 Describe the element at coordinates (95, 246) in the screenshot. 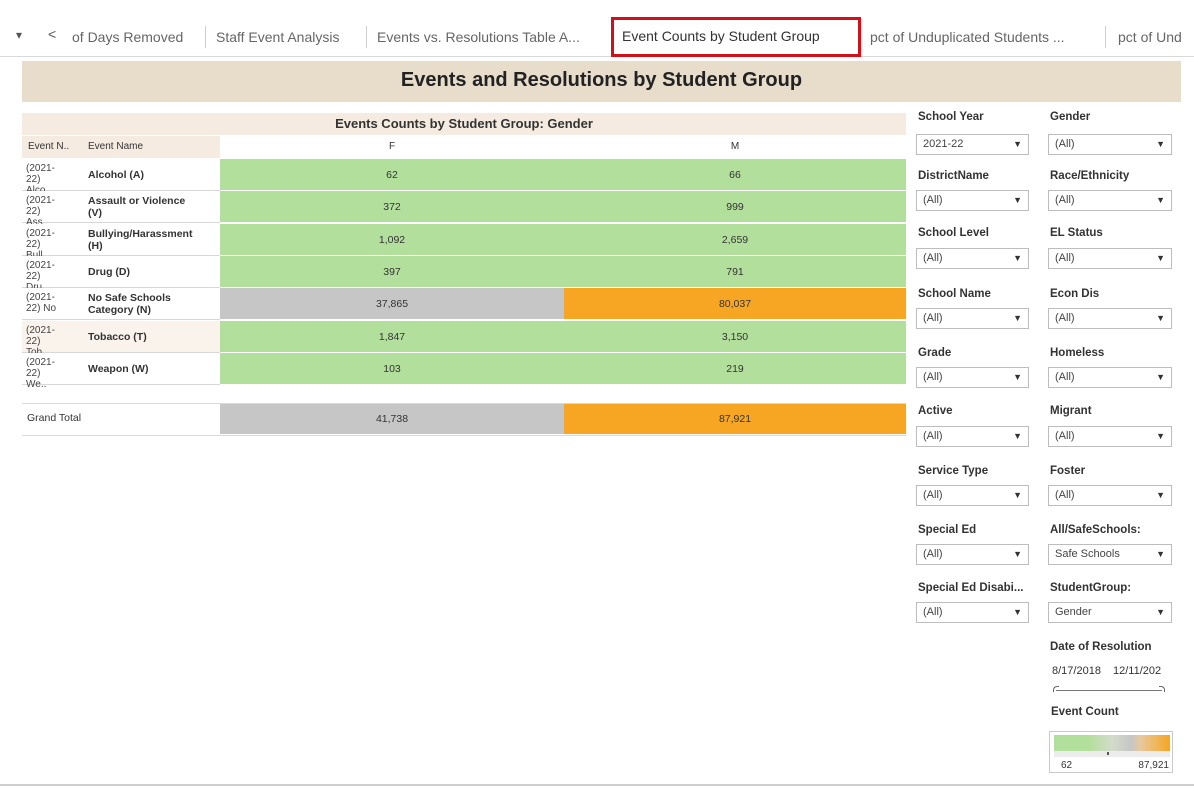

I see `event-name-line2: (H)` at that location.